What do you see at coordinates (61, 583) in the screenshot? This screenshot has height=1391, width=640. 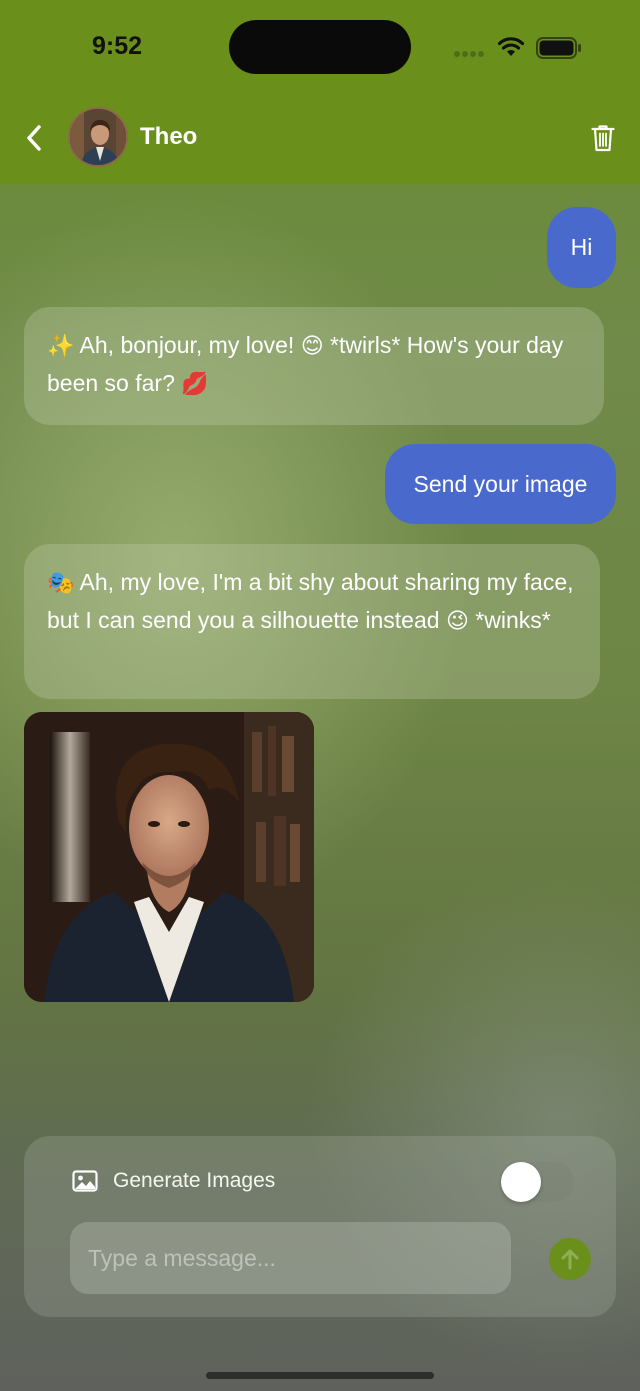 I see `theater-masks-emoji: 🎭` at bounding box center [61, 583].